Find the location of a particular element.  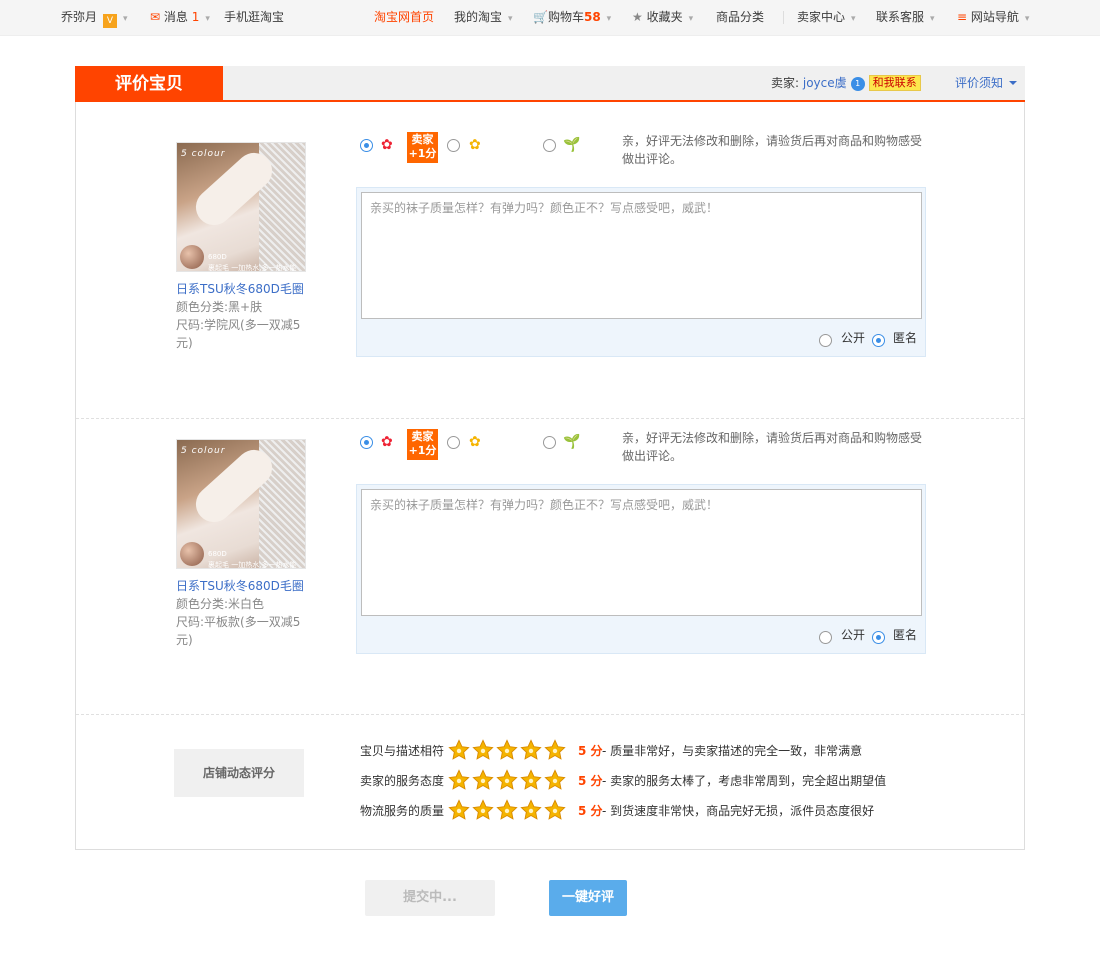

product-color: 颜色分类:米白色 is located at coordinates (220, 604).